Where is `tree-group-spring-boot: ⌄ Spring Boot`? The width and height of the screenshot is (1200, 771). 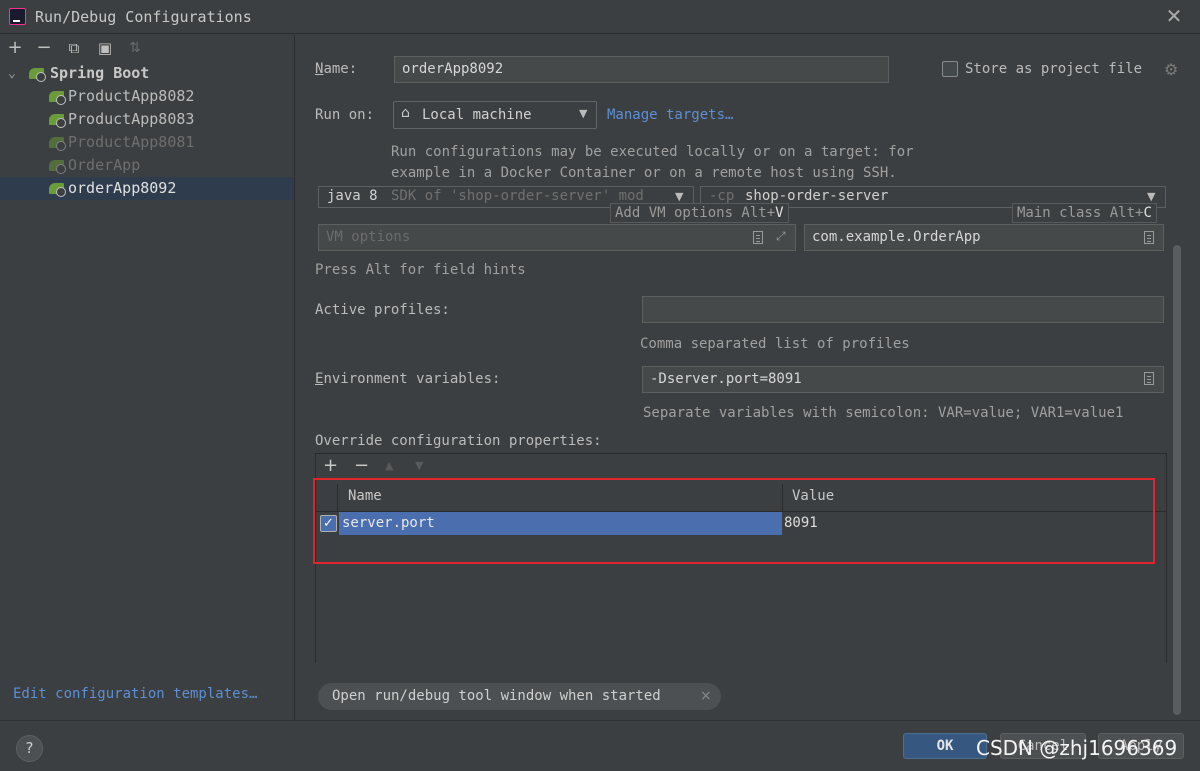
tree-group-spring-boot: ⌄ Spring Boot is located at coordinates (147, 73).